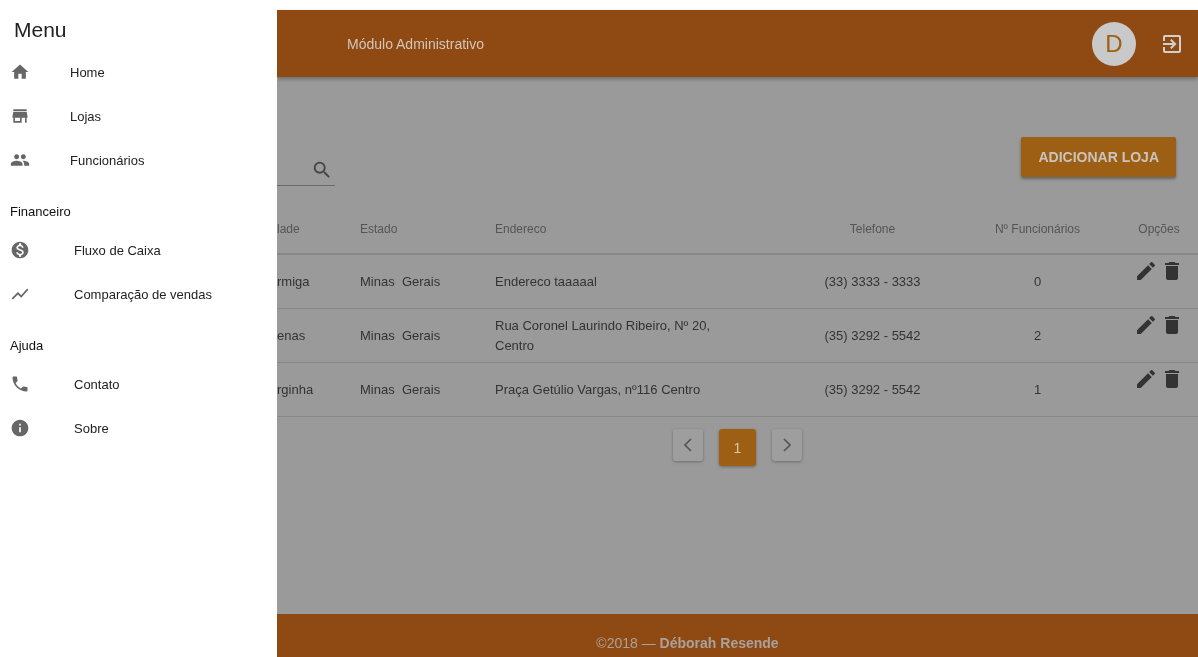 This screenshot has height=657, width=1198. What do you see at coordinates (642, 229) in the screenshot?
I see `column-header: Endereco` at bounding box center [642, 229].